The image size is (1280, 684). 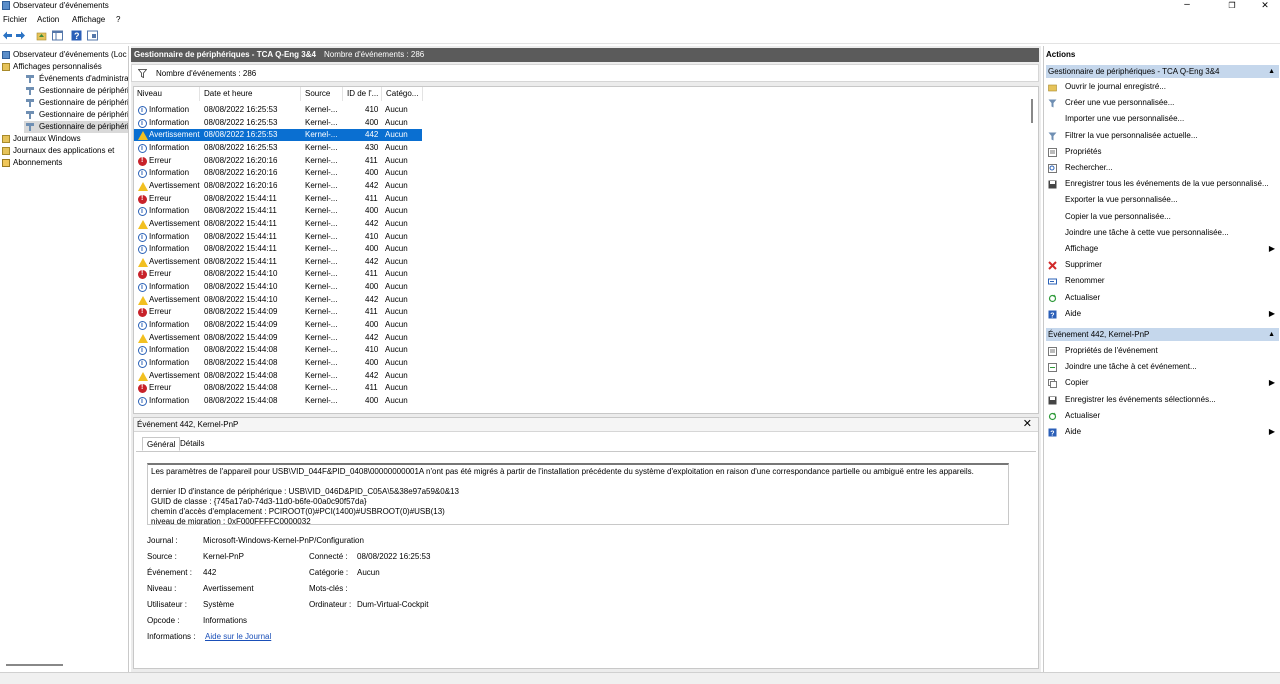 I want to click on action-item: Propriétés, so click(x=1162, y=152).